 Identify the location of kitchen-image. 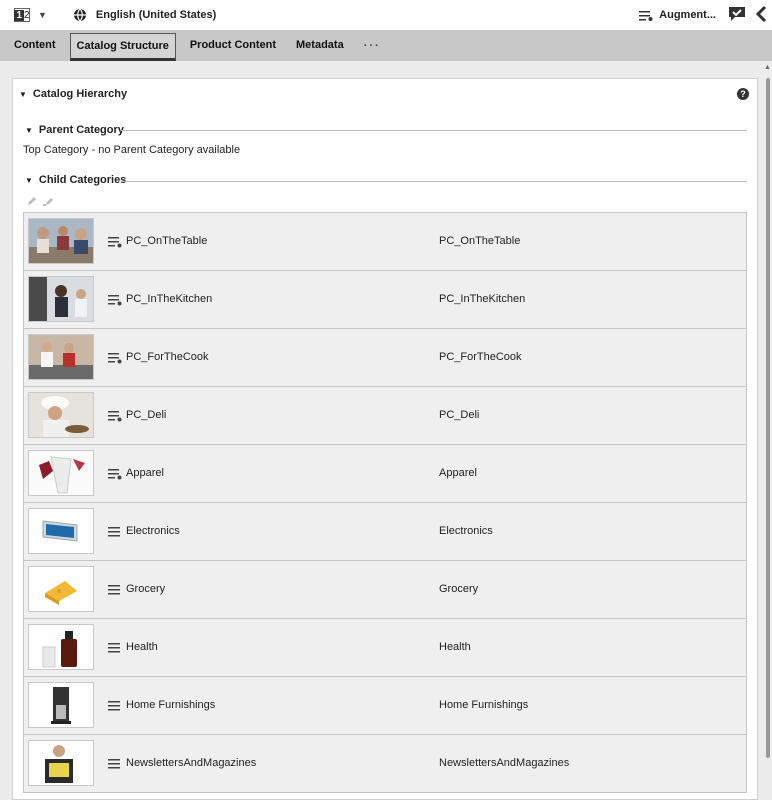
(61, 299).